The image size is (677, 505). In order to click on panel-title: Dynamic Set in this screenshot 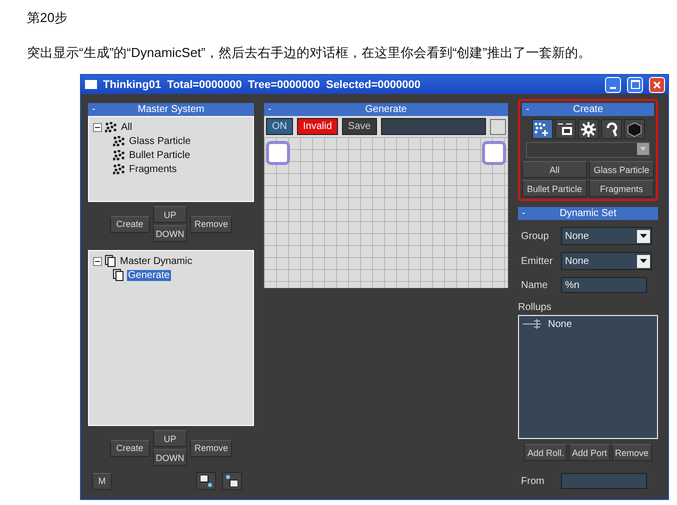, I will do `click(588, 213)`.